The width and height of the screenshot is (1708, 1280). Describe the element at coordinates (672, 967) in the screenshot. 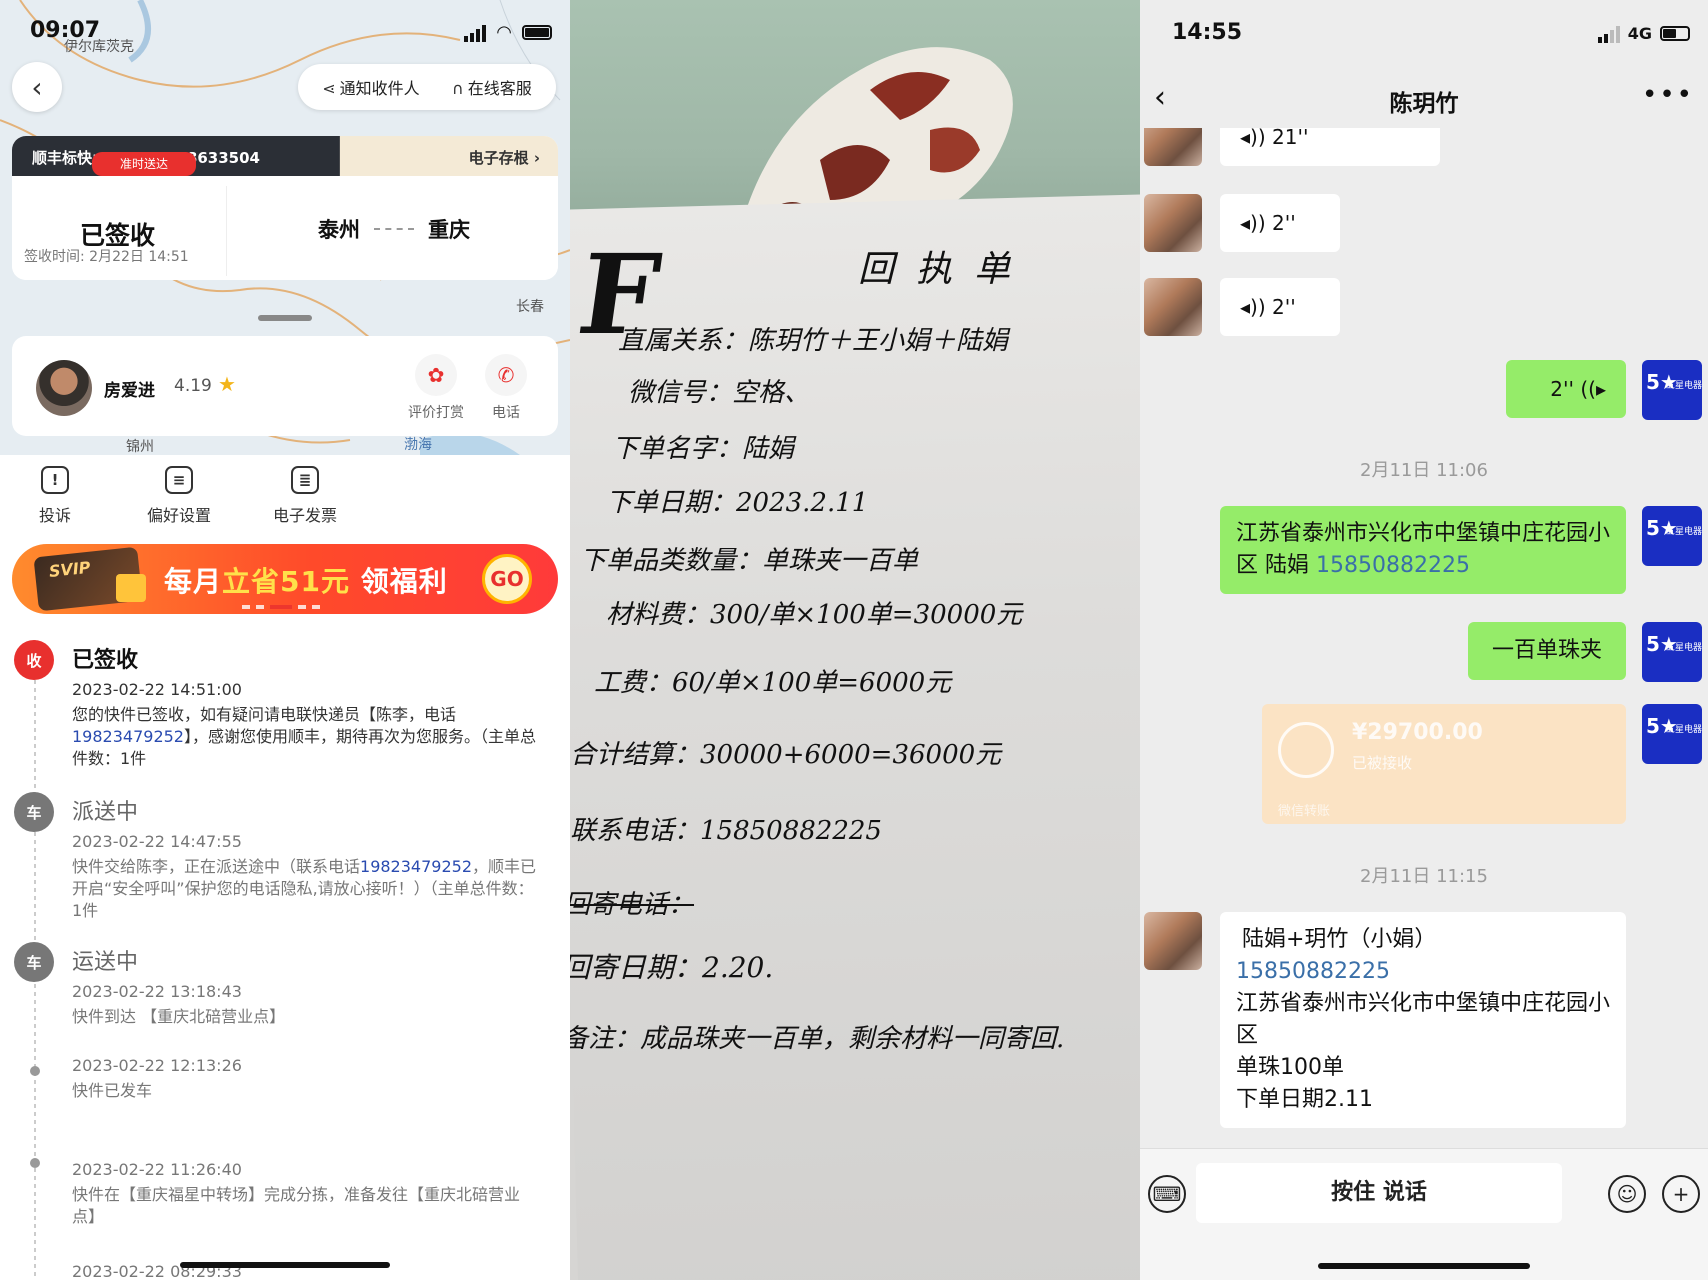

I see `receipt-line: 回寄日期：2.20.` at that location.